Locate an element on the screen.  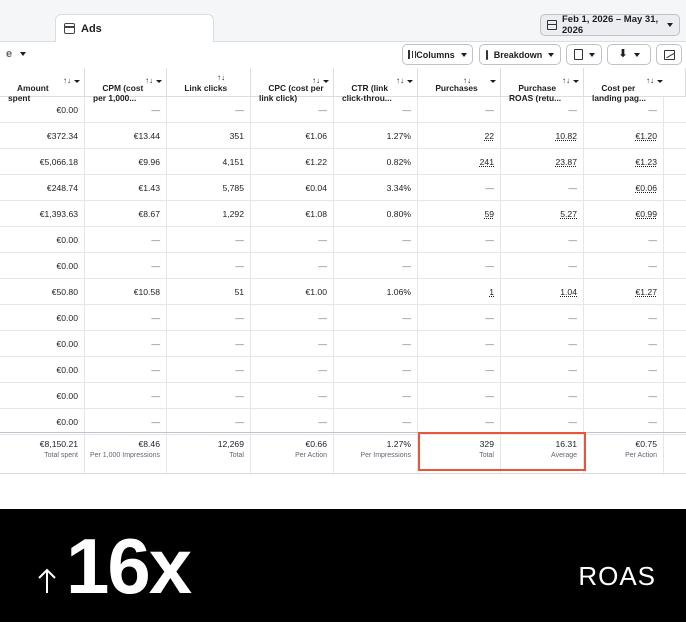
purchases-roas-highlight is located at coordinates (502, 451).